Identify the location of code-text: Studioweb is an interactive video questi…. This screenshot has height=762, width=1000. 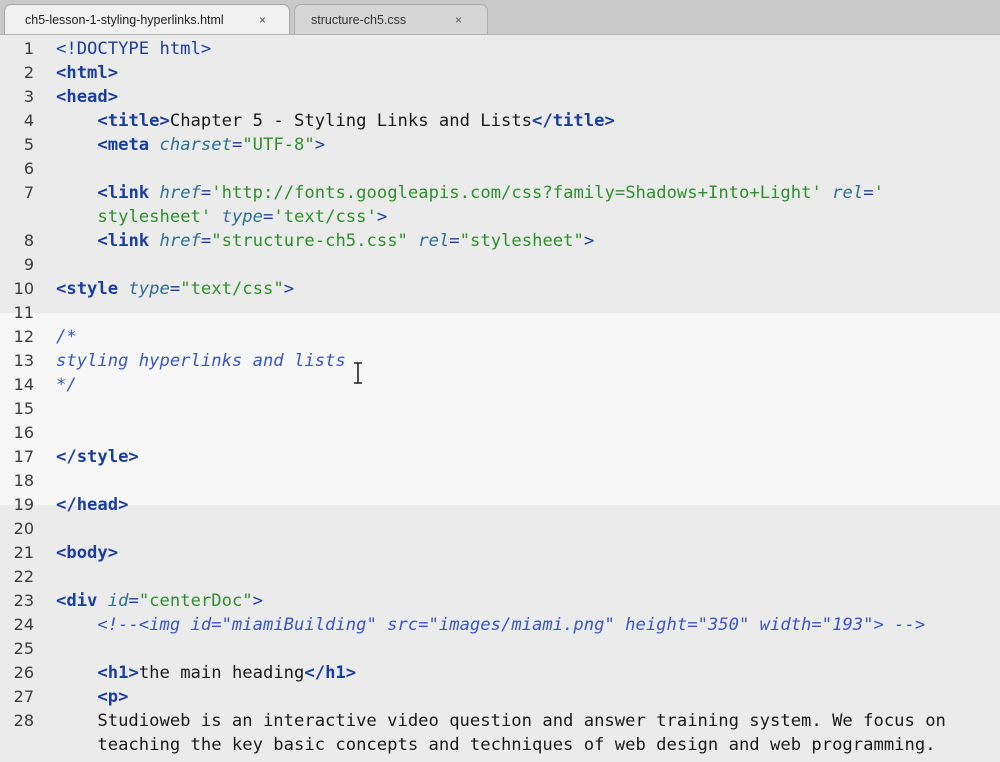
(501, 721).